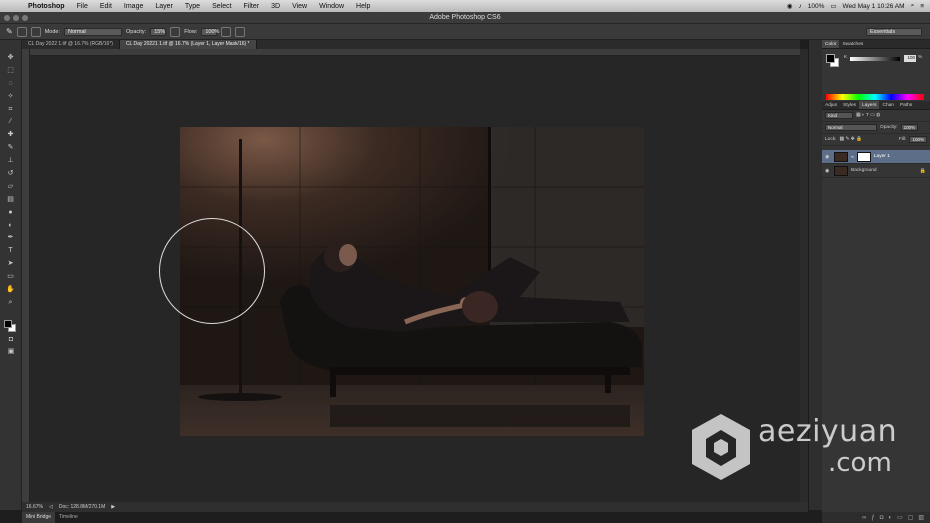  I want to click on airbrush-icon, so click(226, 31).